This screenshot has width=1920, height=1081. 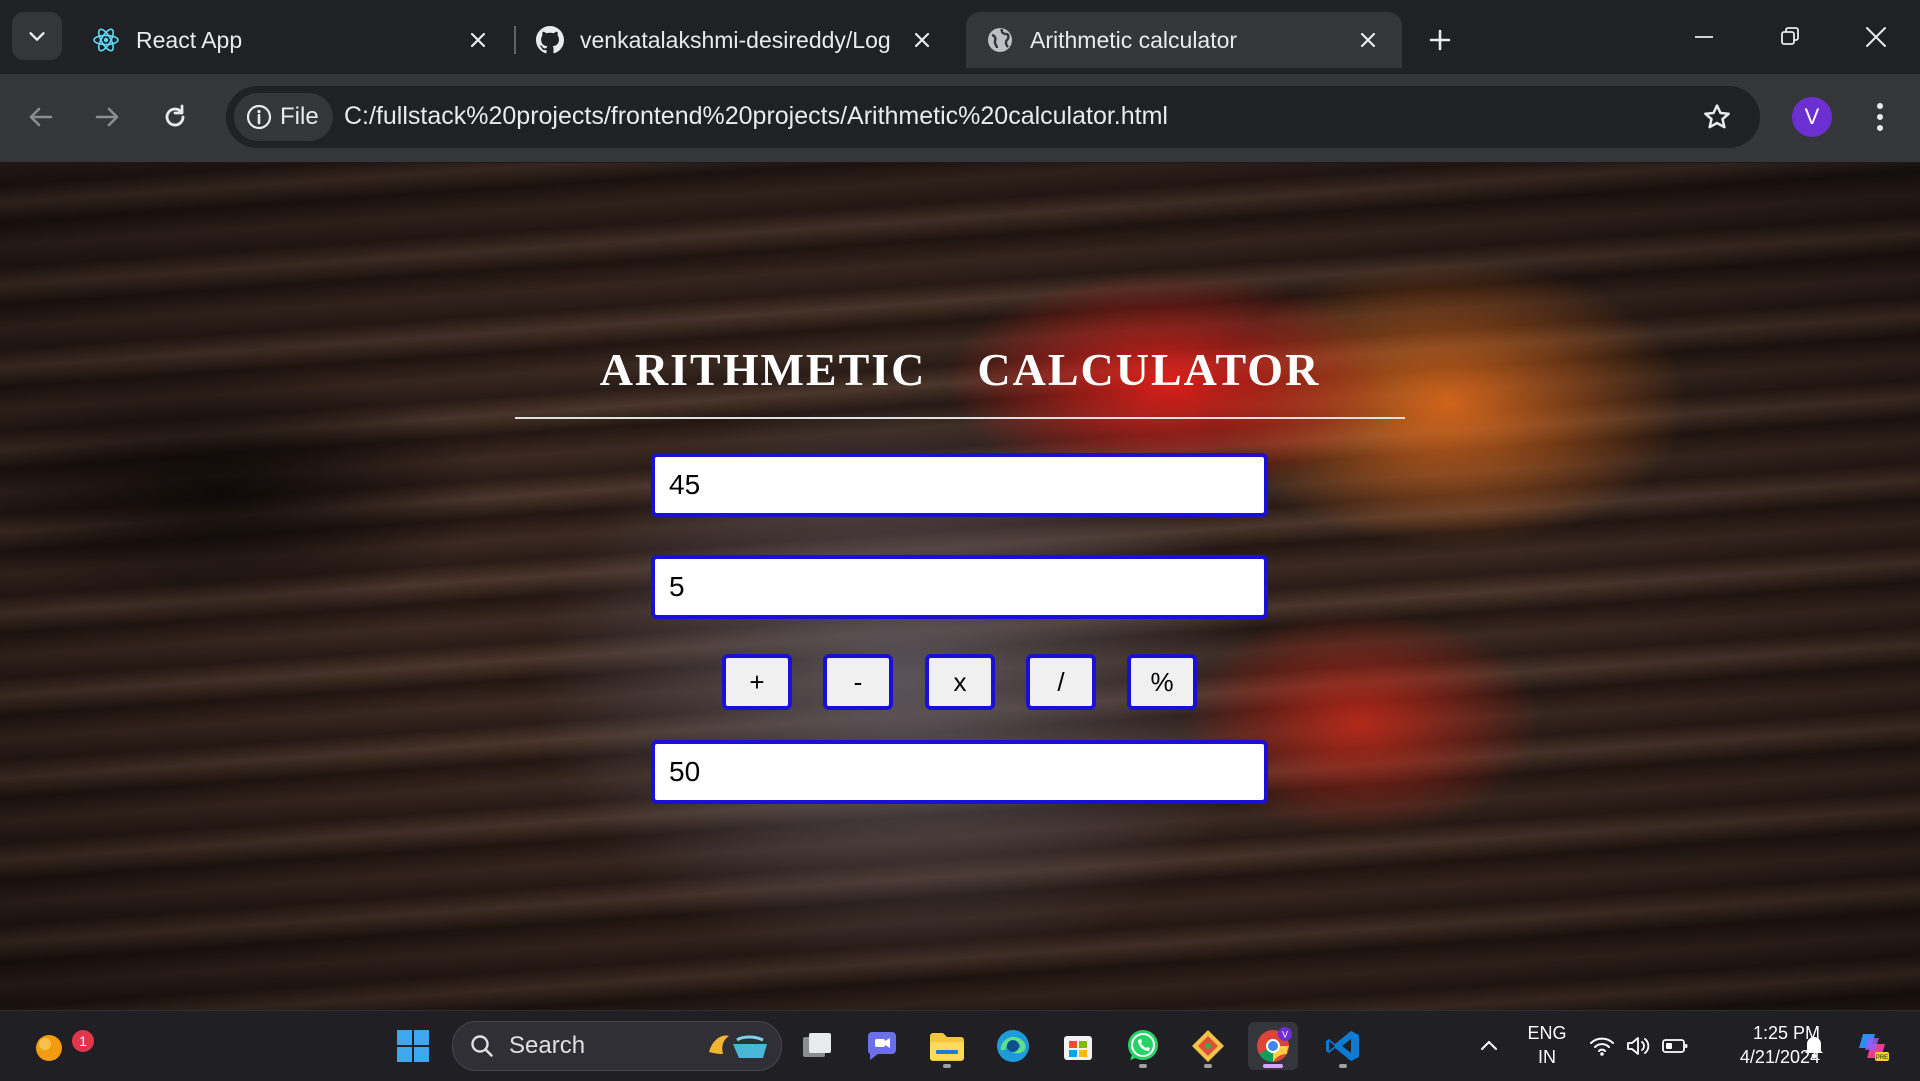 I want to click on search-highlight-icon, so click(x=738, y=1046).